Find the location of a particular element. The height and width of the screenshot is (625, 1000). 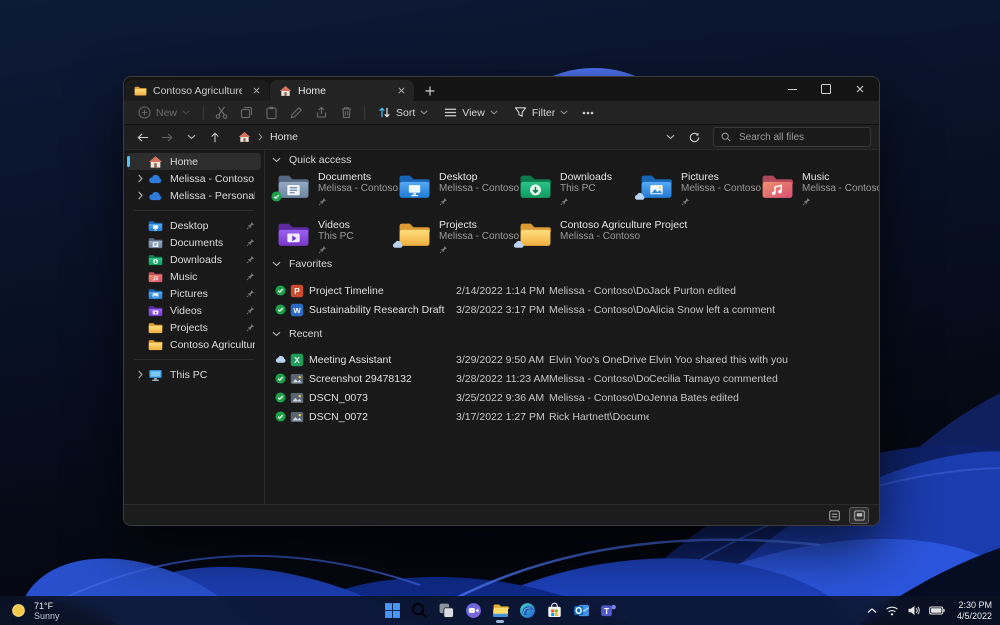

paste-button is located at coordinates (271, 112).